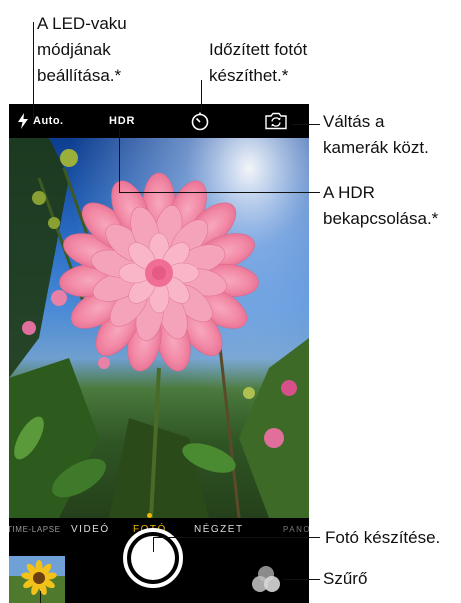 The height and width of the screenshot is (603, 461). What do you see at coordinates (201, 95) in the screenshot?
I see `leader-timer` at bounding box center [201, 95].